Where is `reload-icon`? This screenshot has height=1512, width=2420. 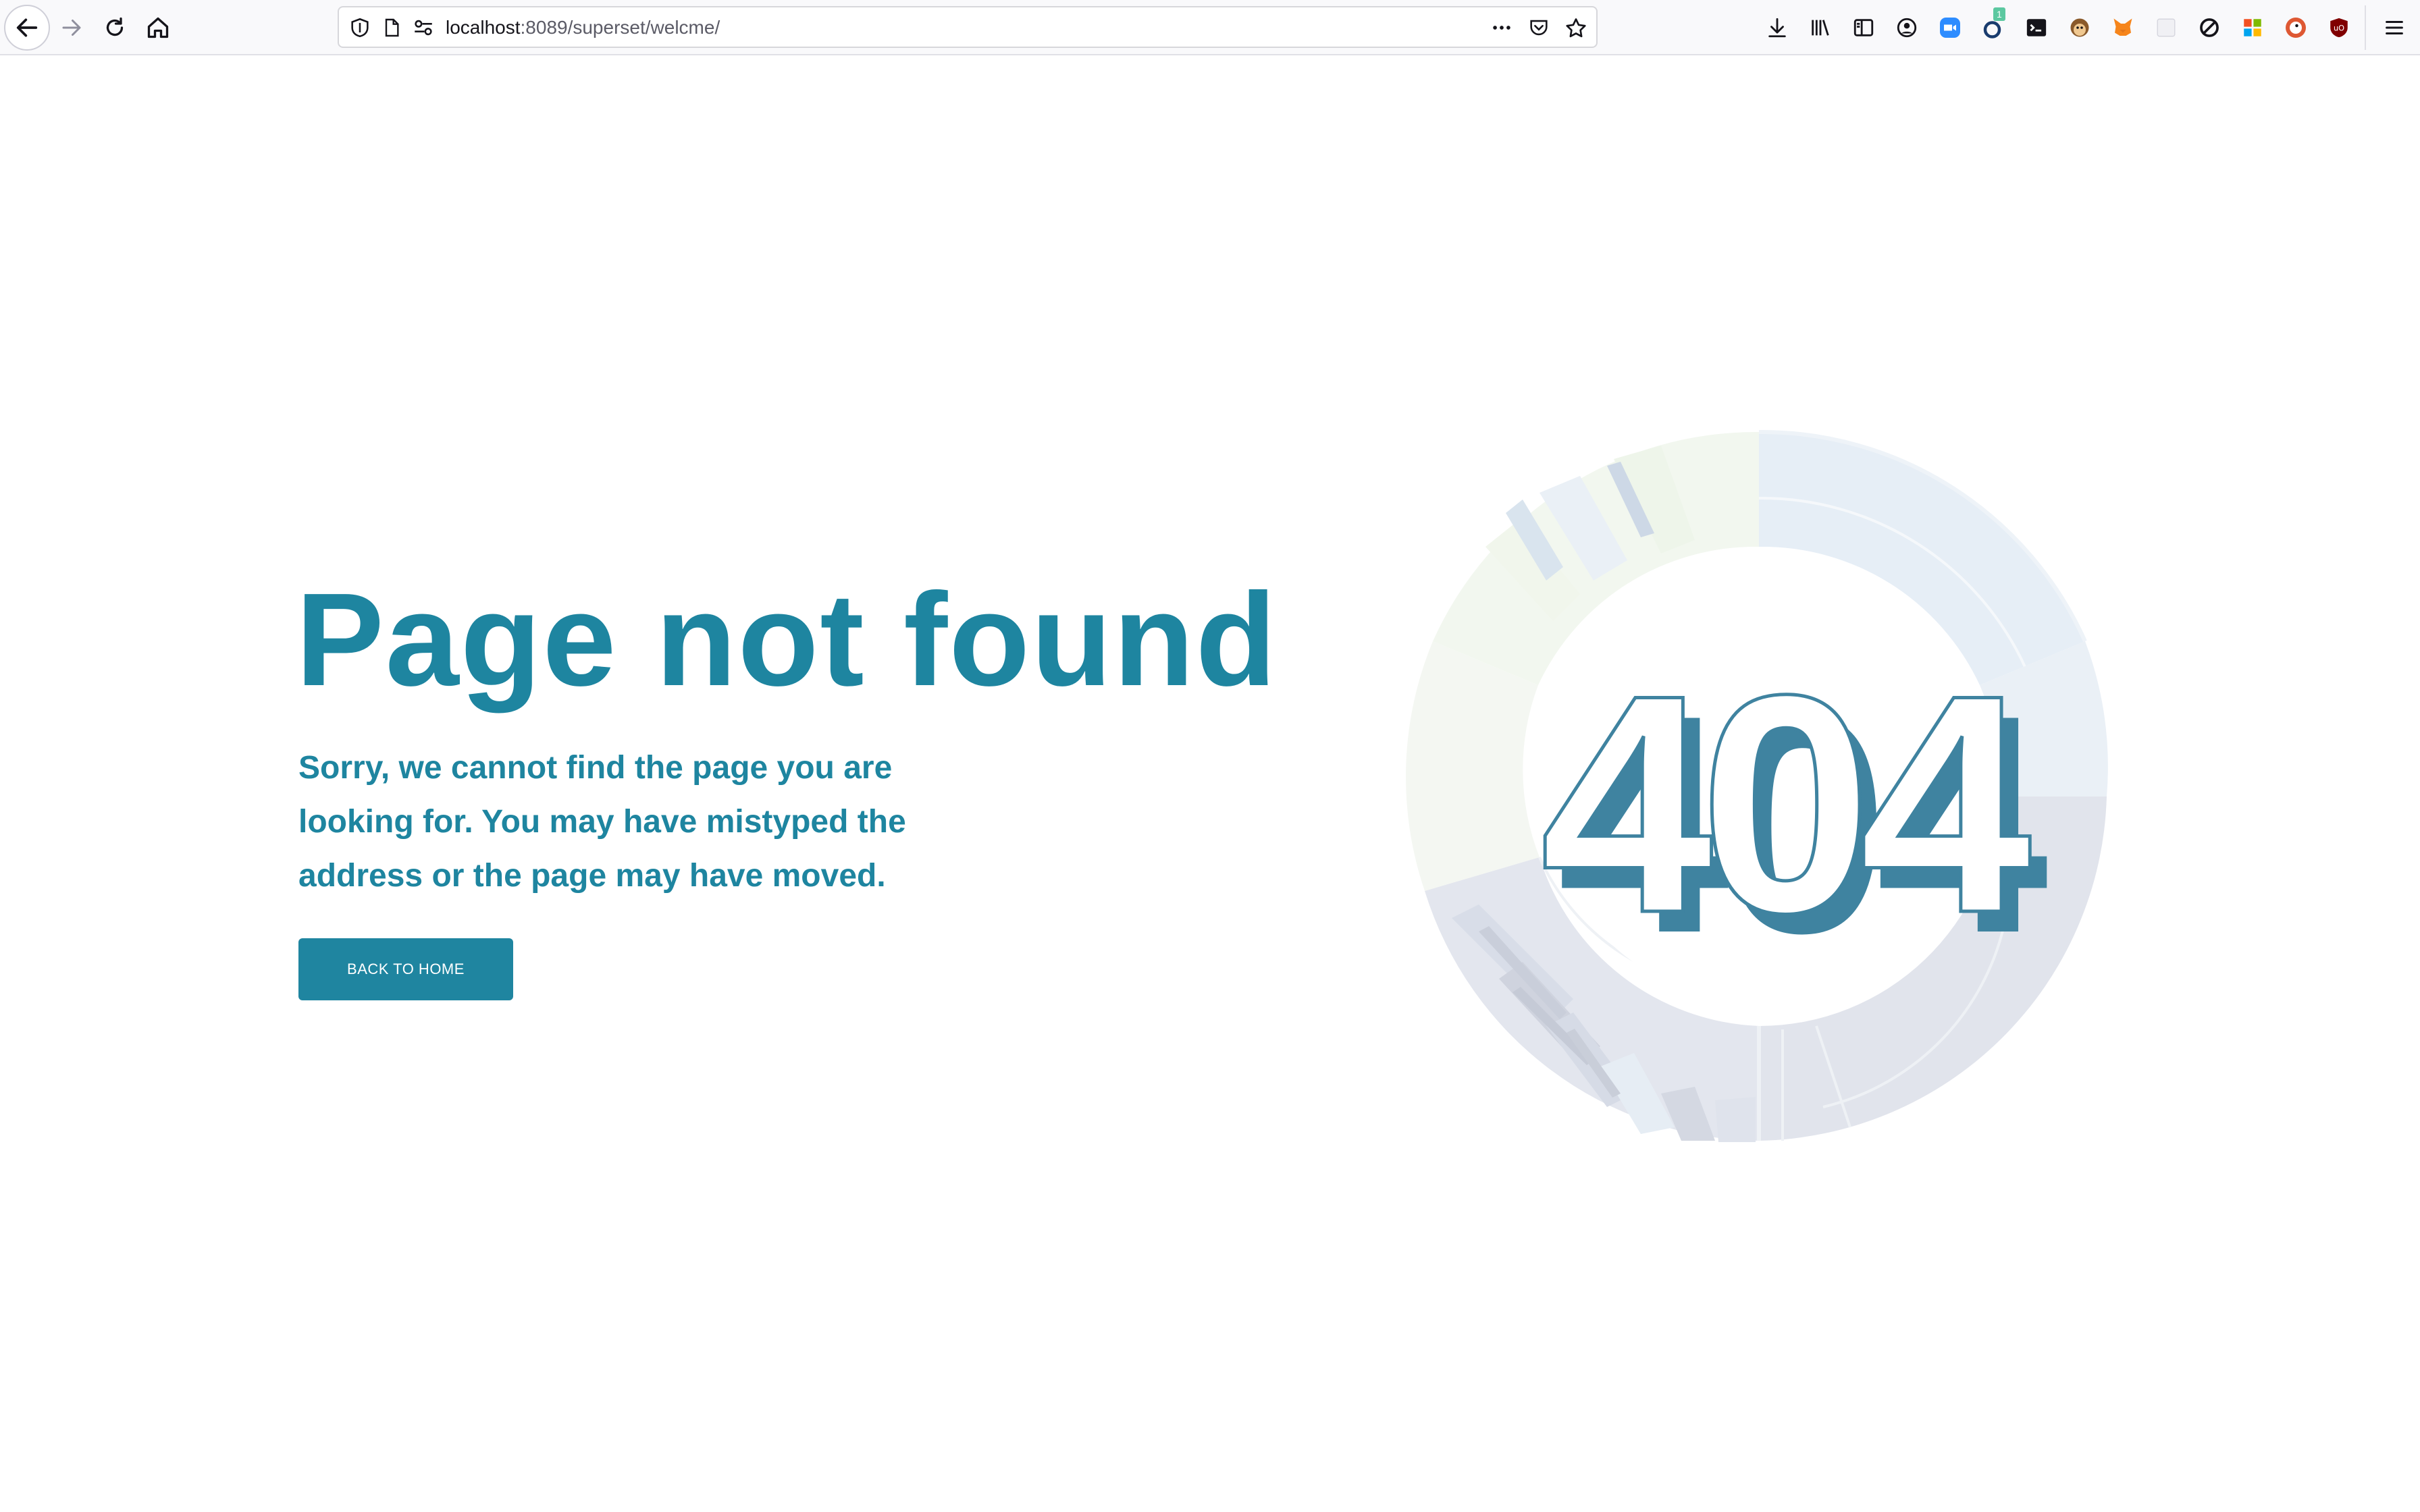
reload-icon is located at coordinates (115, 27).